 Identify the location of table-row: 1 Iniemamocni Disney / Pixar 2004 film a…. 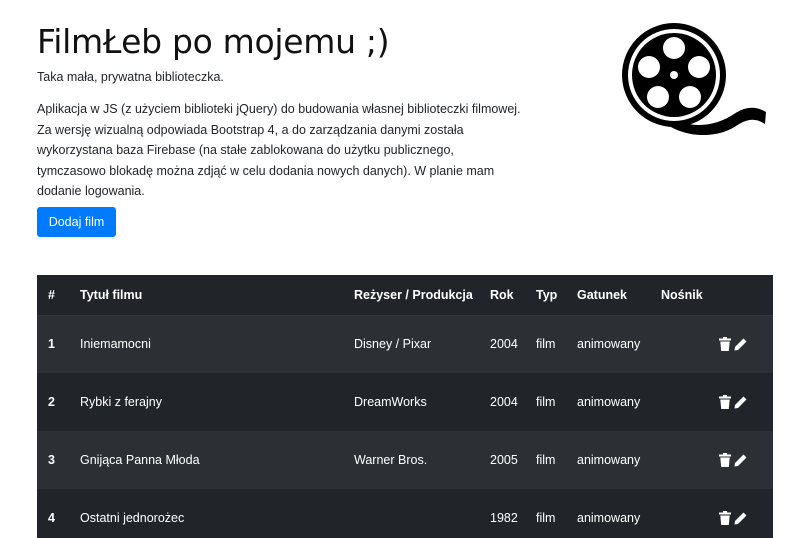
(405, 344).